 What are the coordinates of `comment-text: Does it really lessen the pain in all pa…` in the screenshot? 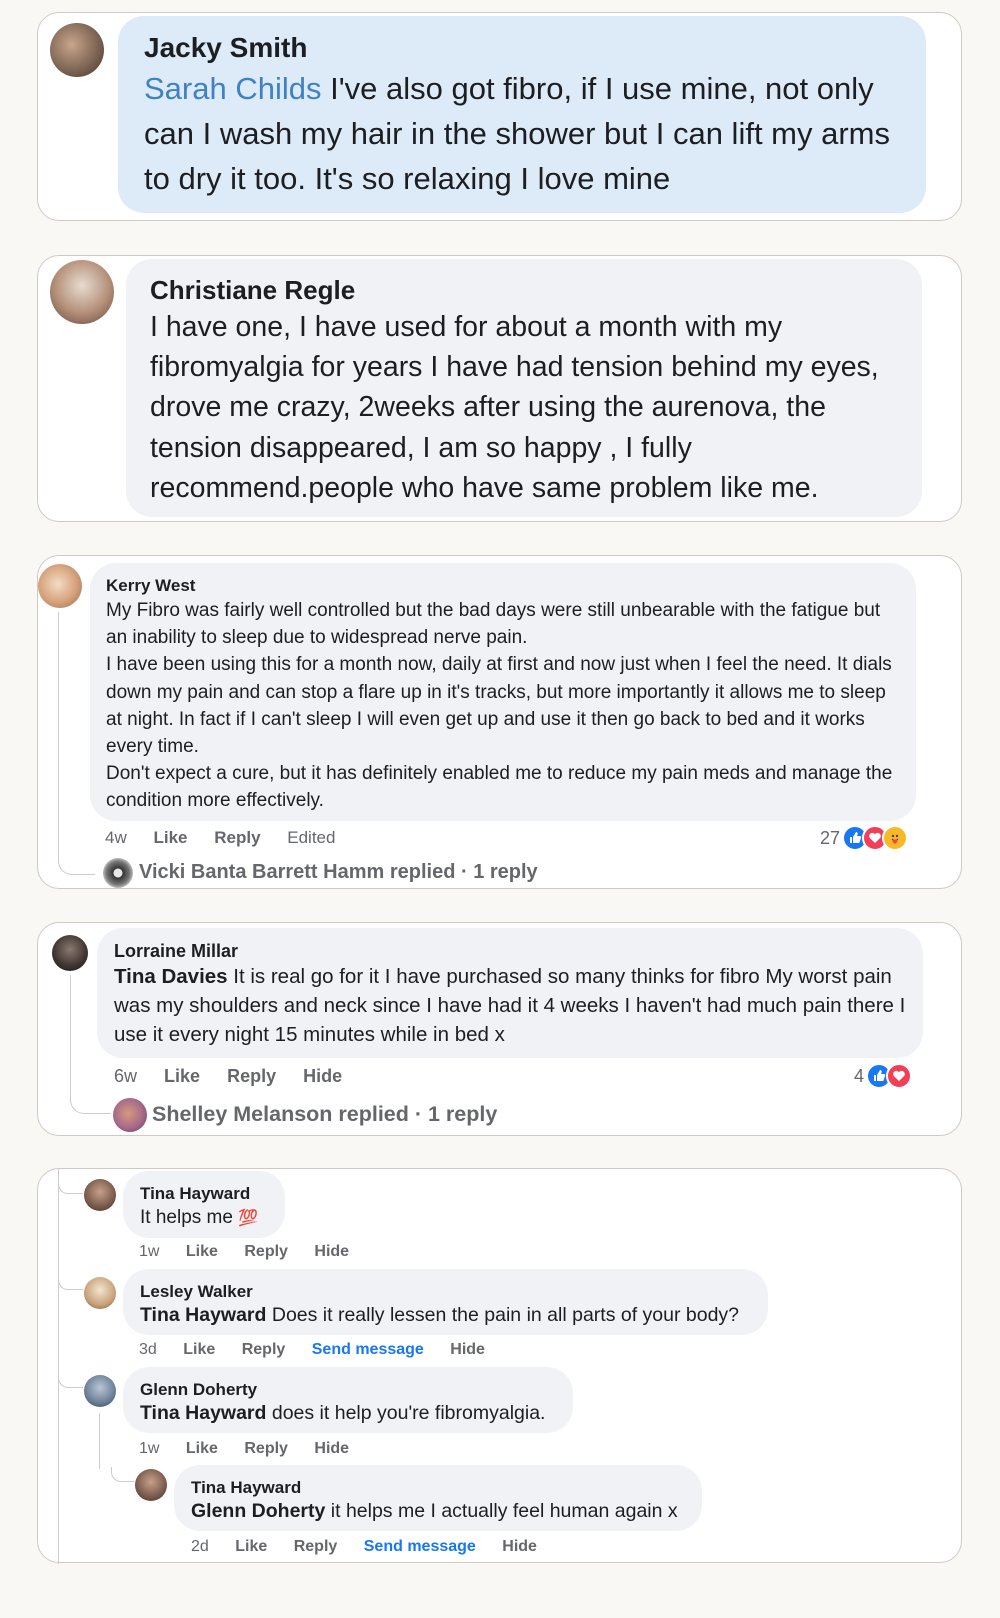 It's located at (503, 1315).